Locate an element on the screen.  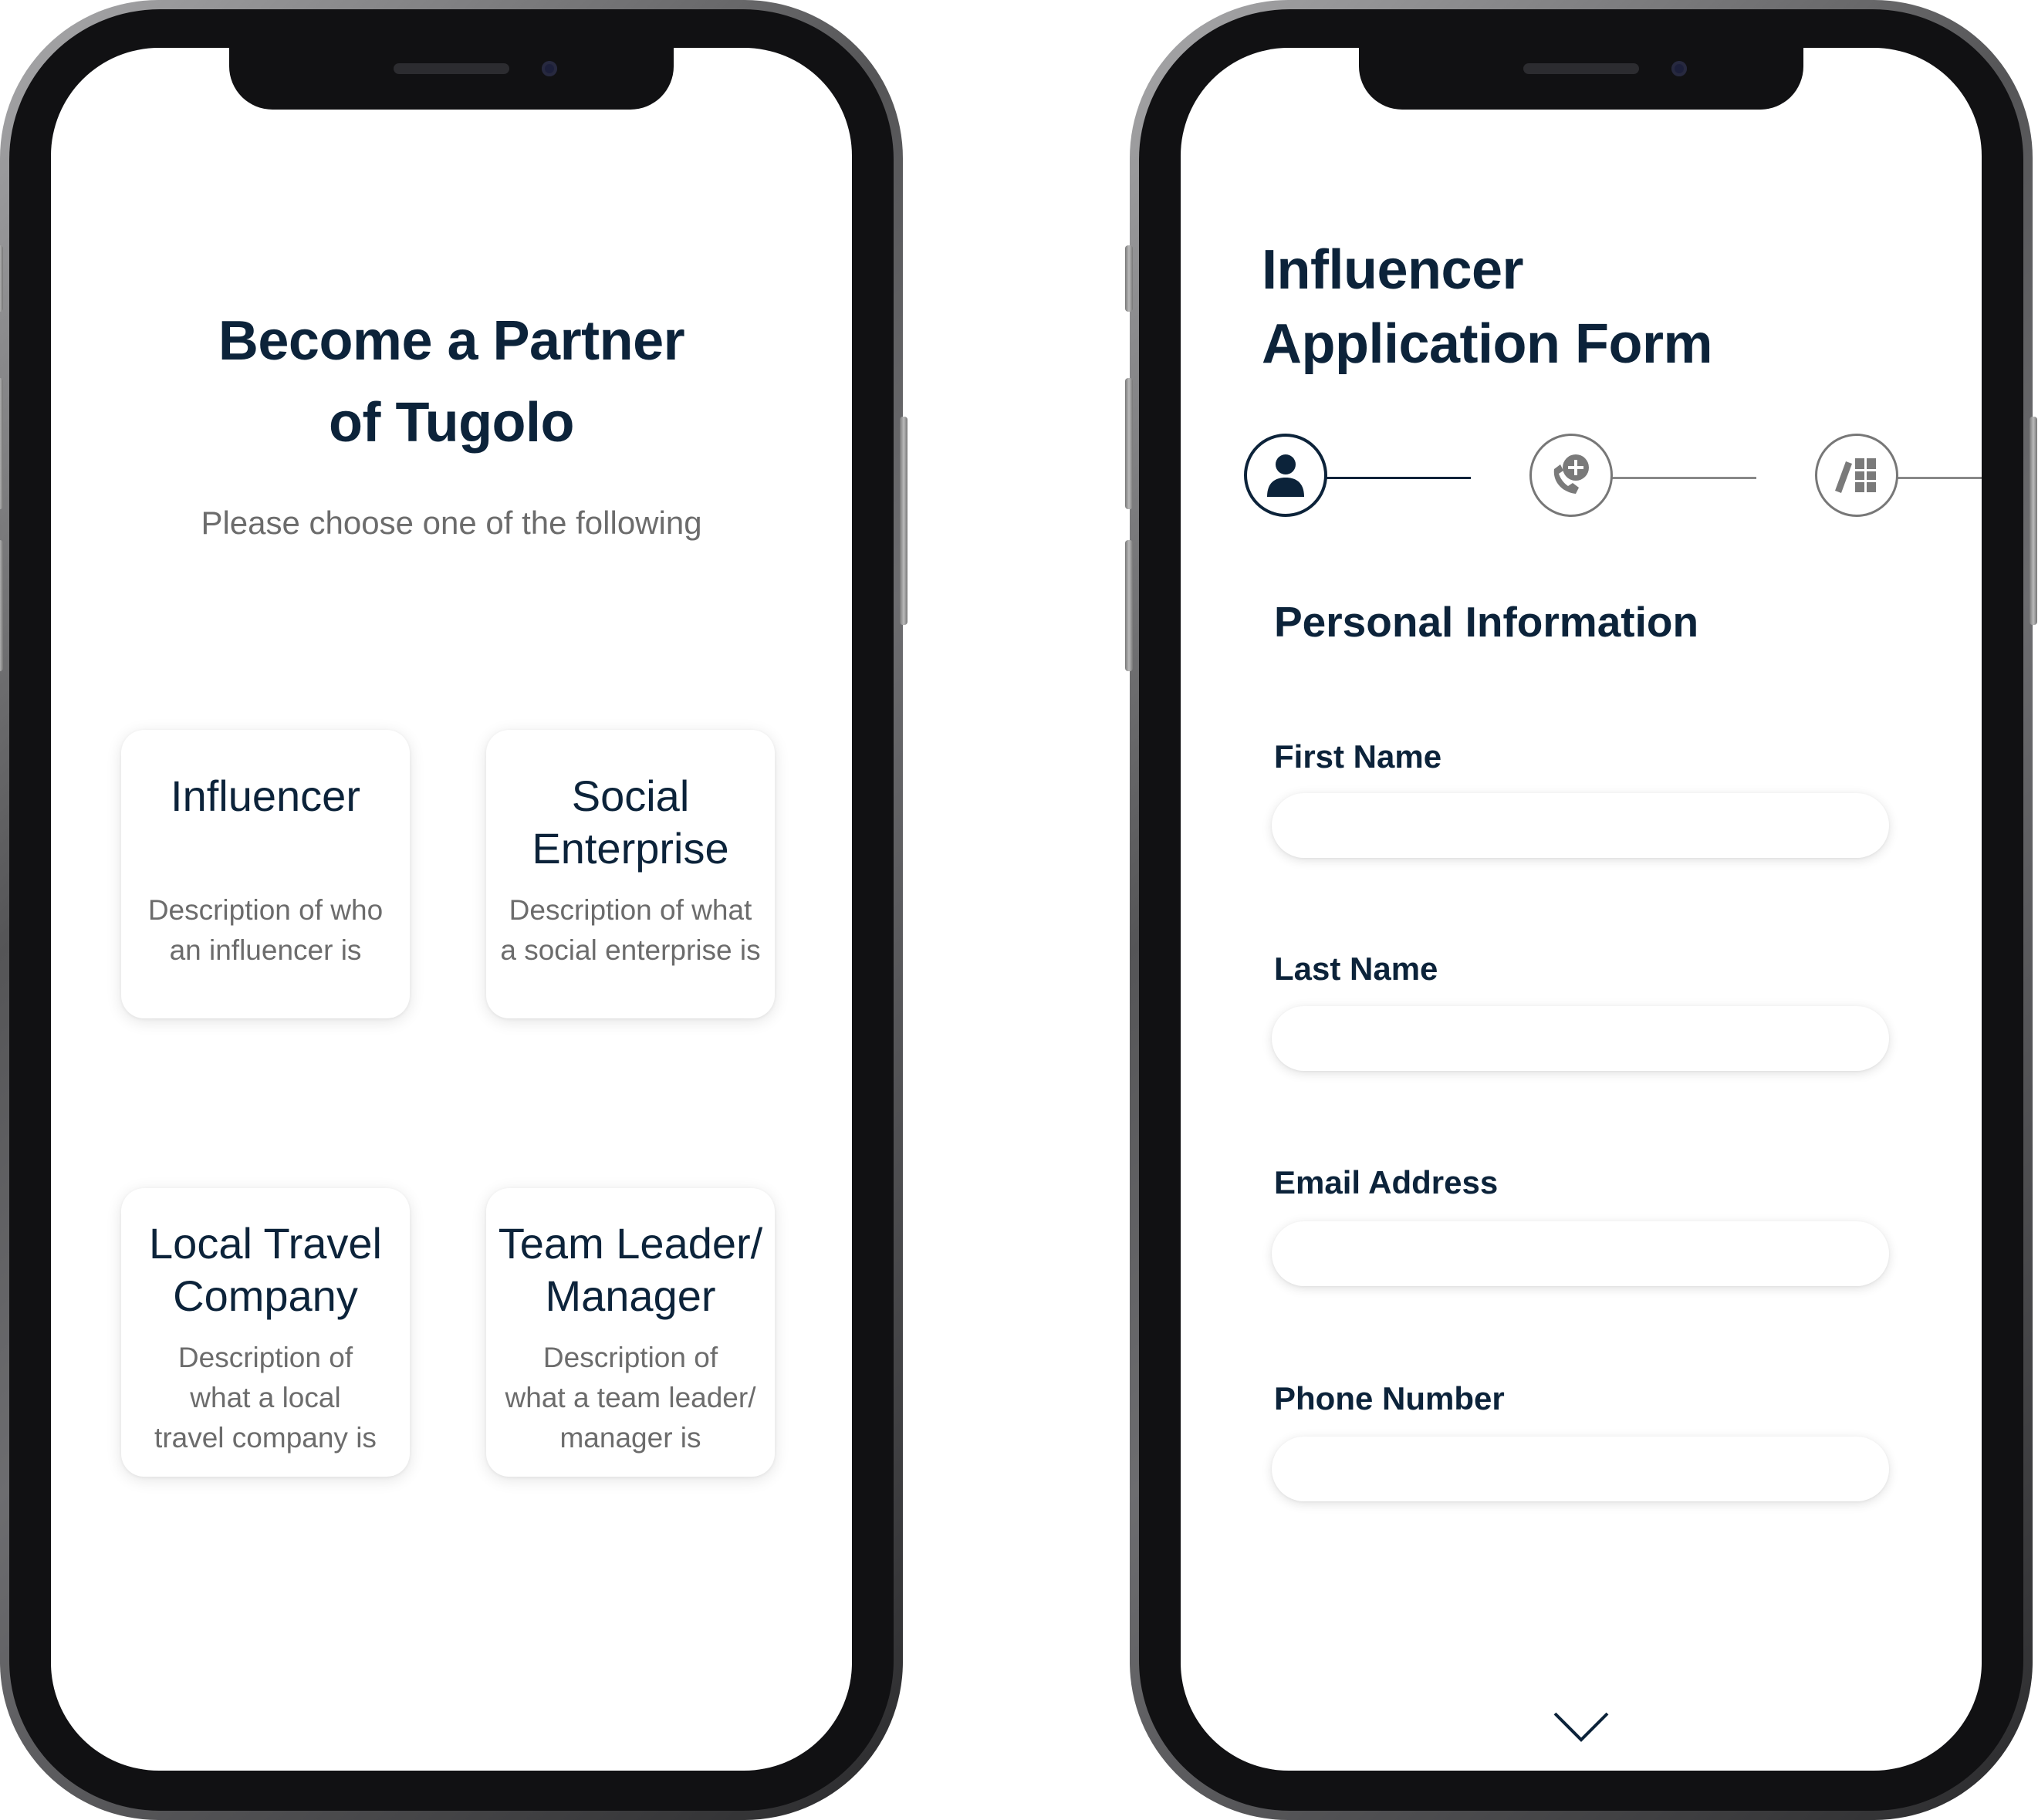
page-subtitle: Please choose one of the following is located at coordinates (451, 523).